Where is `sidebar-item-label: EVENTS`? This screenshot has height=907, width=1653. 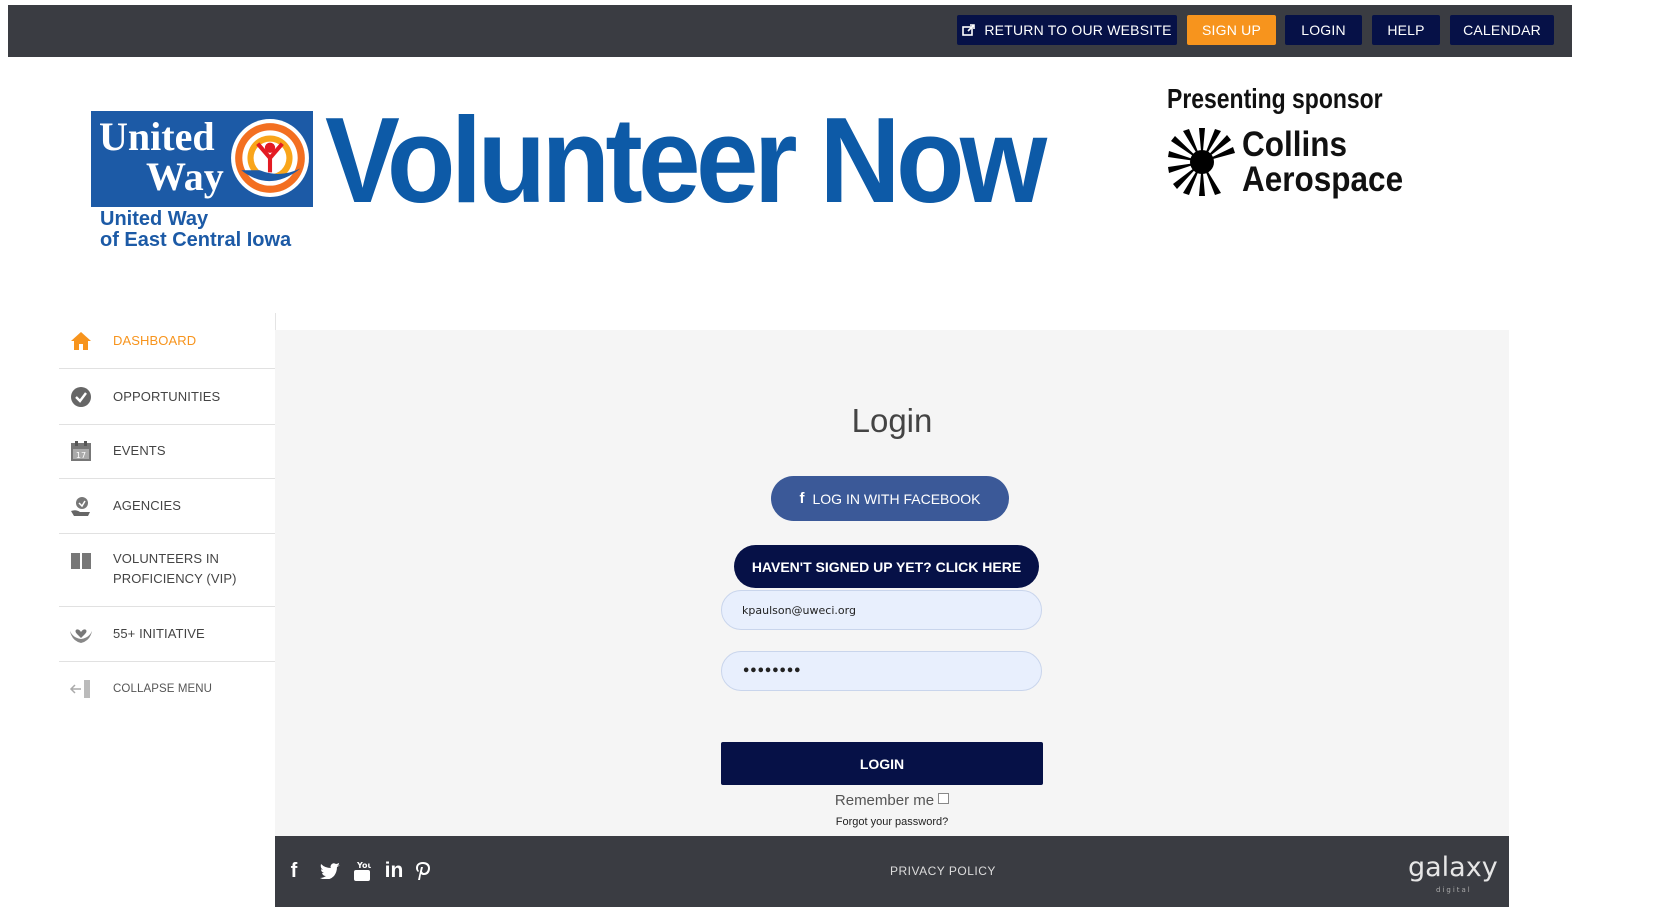
sidebar-item-label: EVENTS is located at coordinates (139, 450).